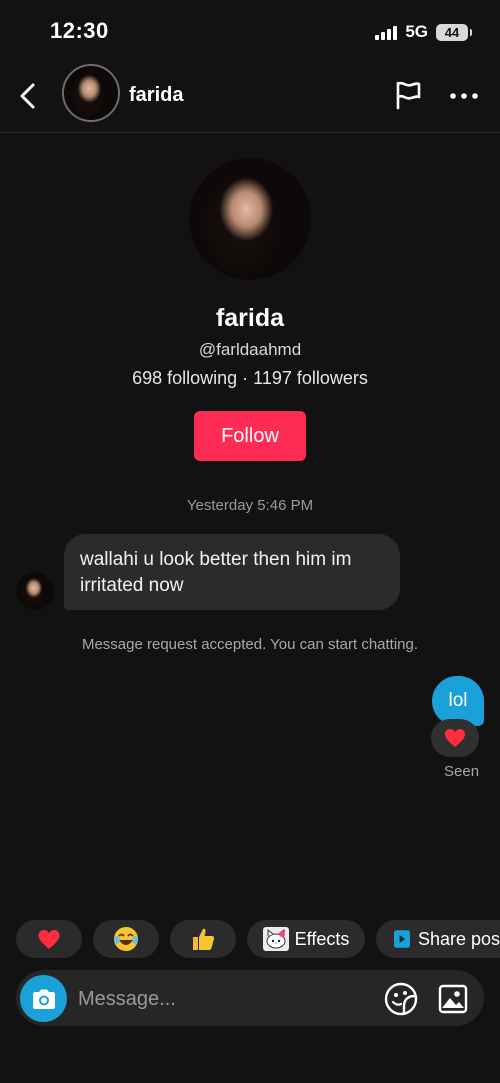  I want to click on laughing-emoji-icon, so click(126, 939).